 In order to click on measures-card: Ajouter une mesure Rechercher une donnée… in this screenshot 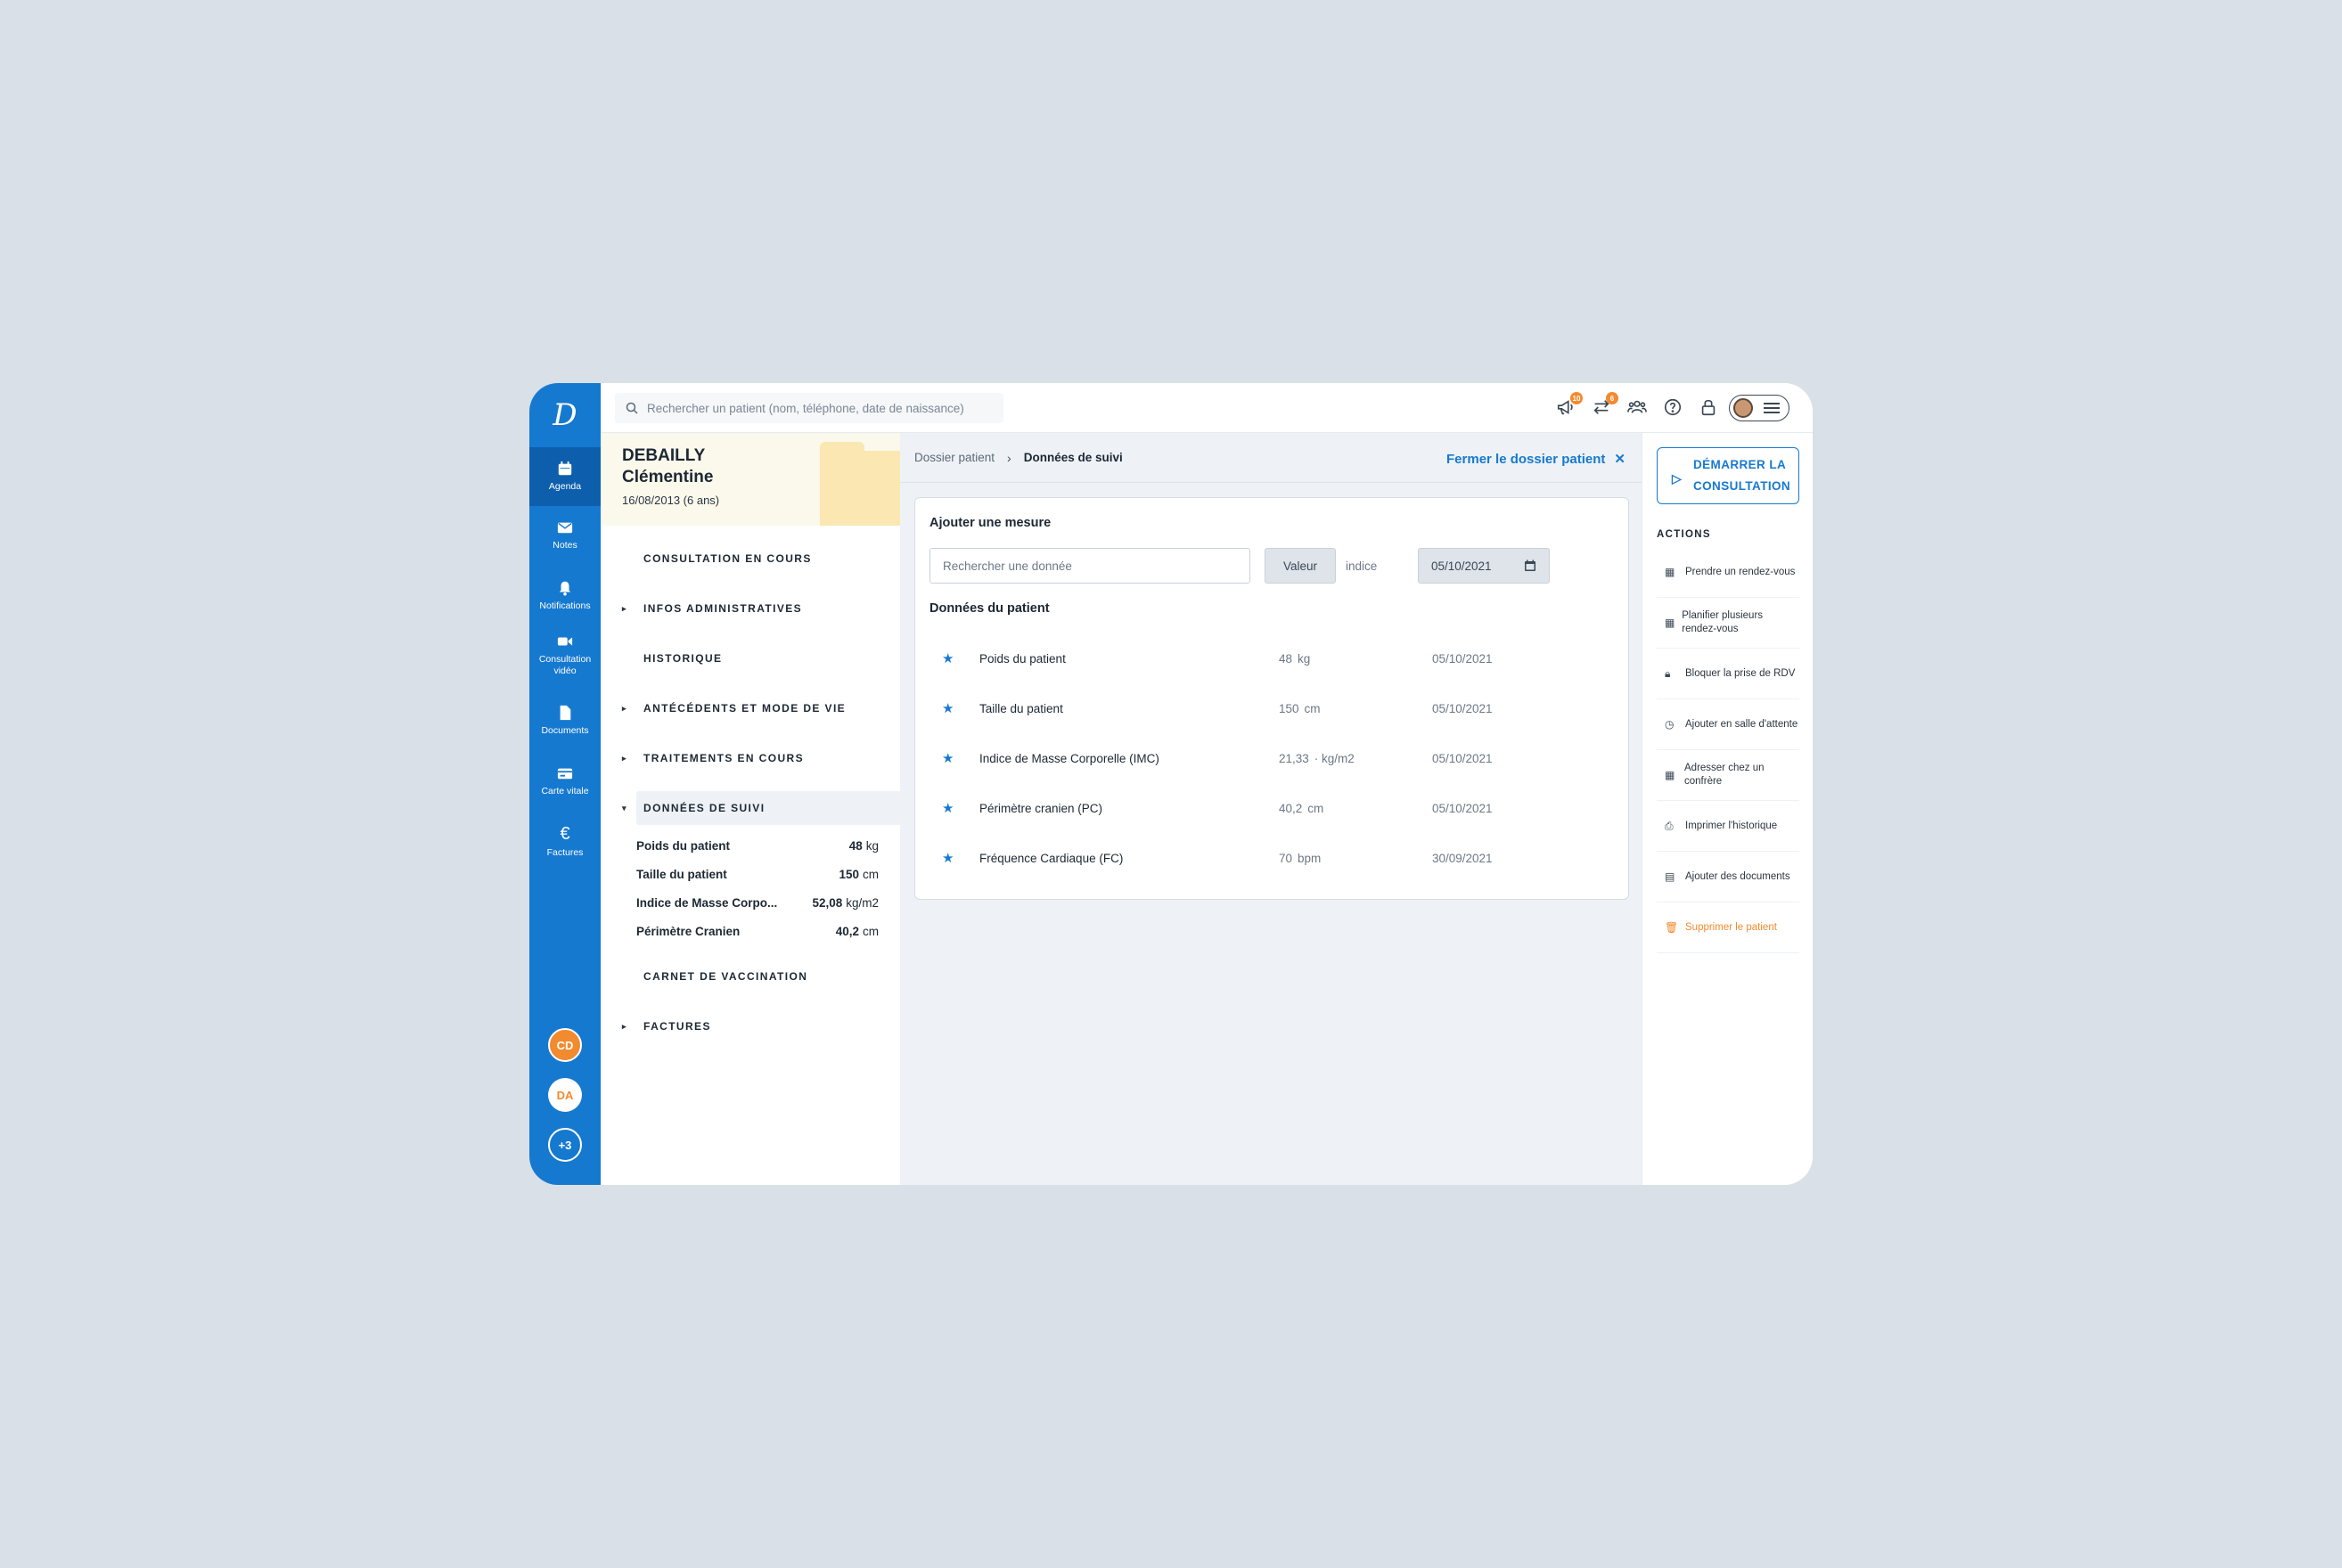, I will do `click(1271, 698)`.